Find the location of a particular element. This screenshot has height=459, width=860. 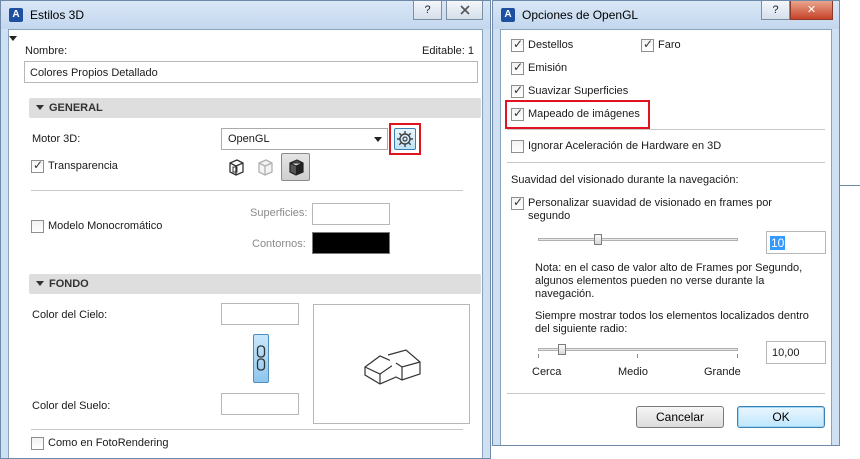

general-divider is located at coordinates (247, 190).